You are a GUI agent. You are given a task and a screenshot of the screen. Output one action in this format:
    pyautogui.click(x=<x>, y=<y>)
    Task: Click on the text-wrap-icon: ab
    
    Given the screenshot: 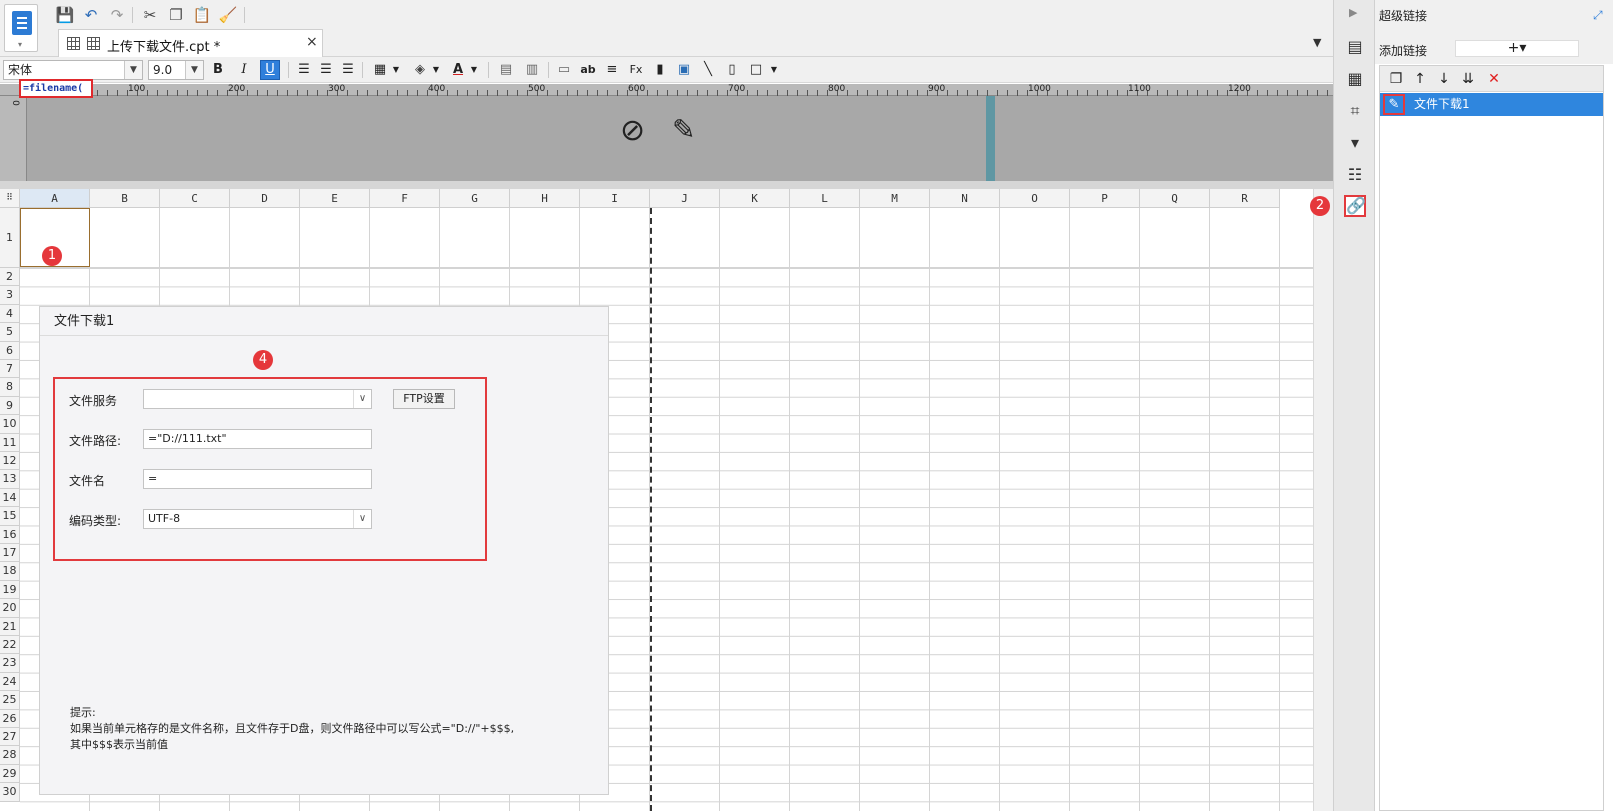 What is the action you would take?
    pyautogui.click(x=588, y=70)
    